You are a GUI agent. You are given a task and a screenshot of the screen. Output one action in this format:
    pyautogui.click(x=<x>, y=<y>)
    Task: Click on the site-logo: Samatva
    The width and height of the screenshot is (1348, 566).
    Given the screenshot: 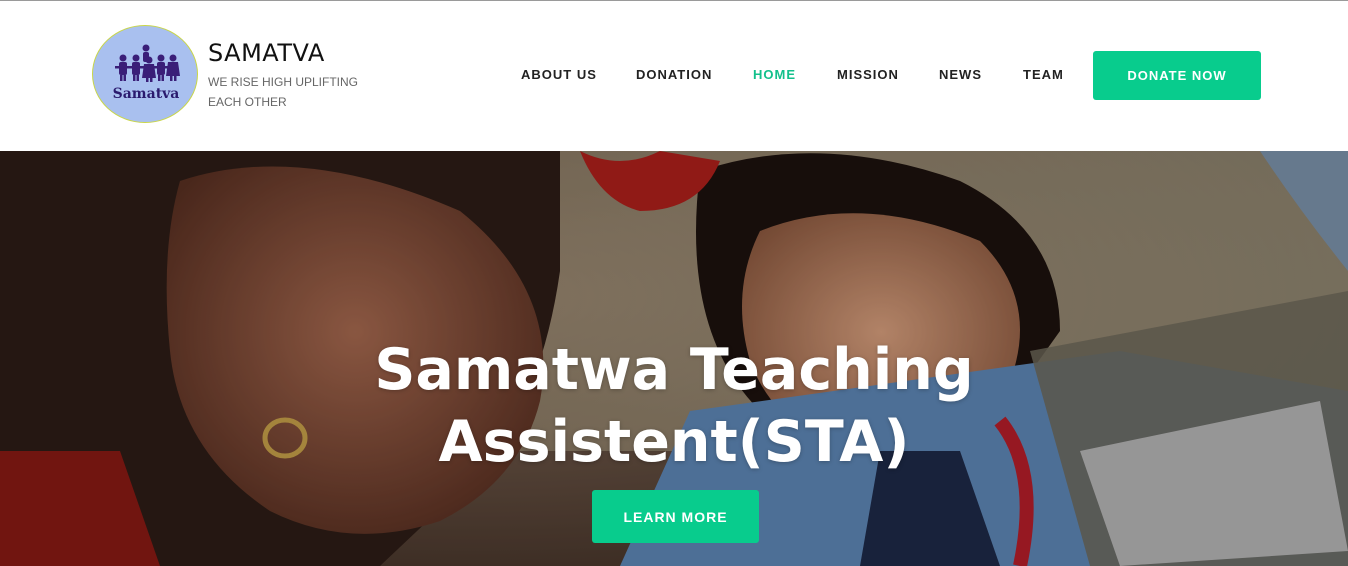 What is the action you would take?
    pyautogui.click(x=145, y=74)
    